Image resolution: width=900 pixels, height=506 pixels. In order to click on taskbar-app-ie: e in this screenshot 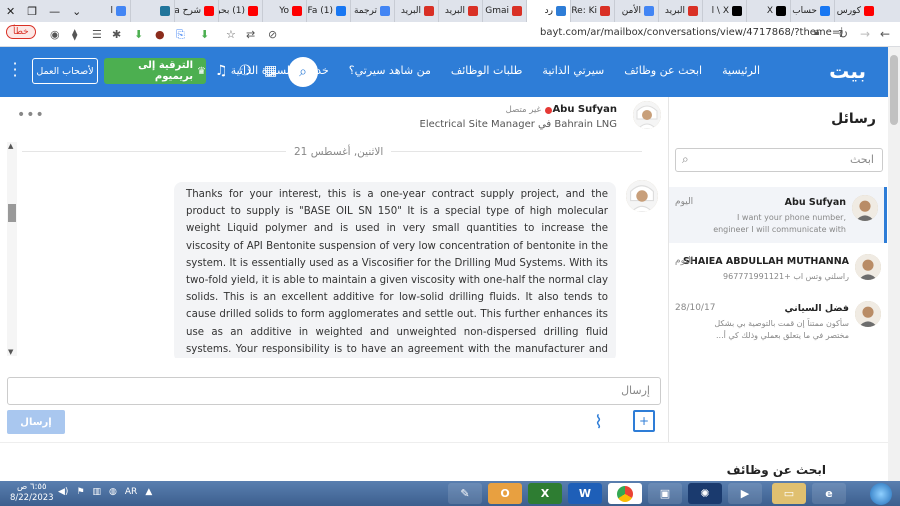, I will do `click(829, 493)`.